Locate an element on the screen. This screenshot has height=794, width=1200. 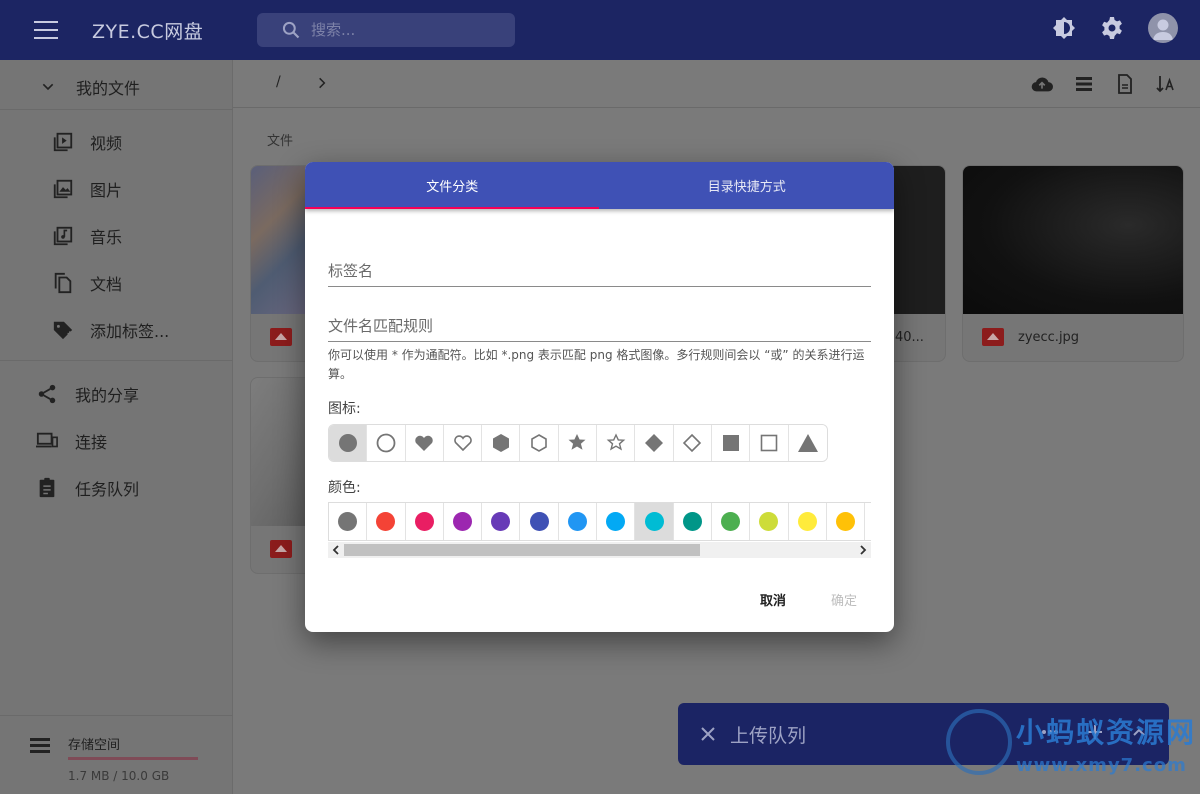
search-box is located at coordinates (386, 30).